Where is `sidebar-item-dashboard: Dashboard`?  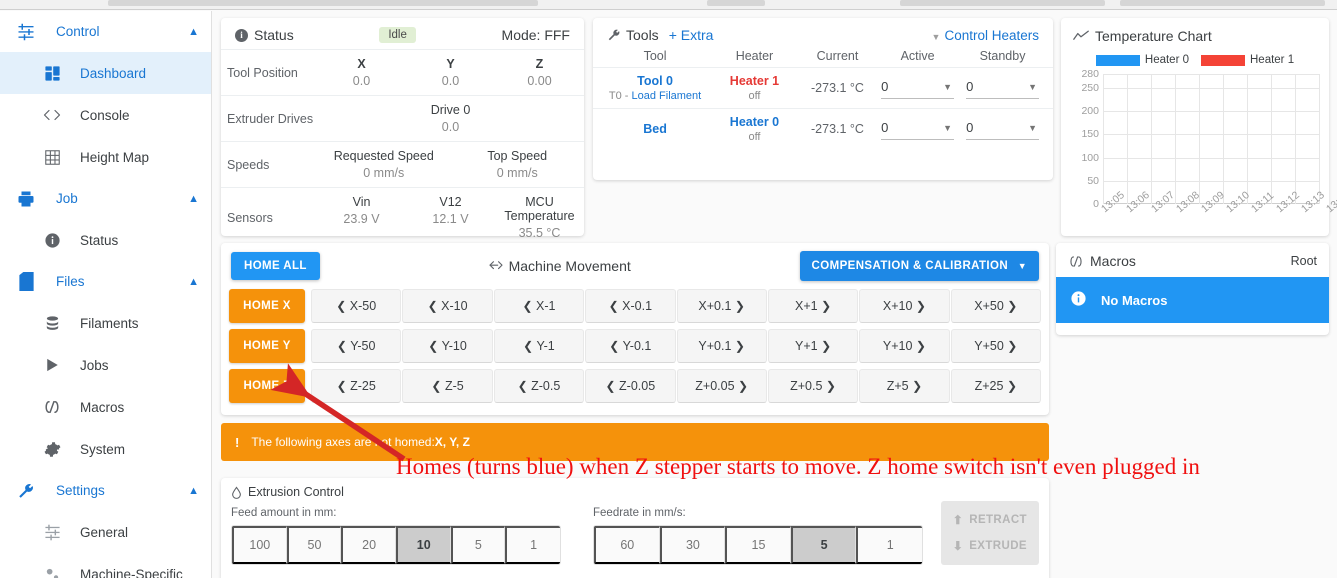
sidebar-item-dashboard: Dashboard is located at coordinates (105, 73).